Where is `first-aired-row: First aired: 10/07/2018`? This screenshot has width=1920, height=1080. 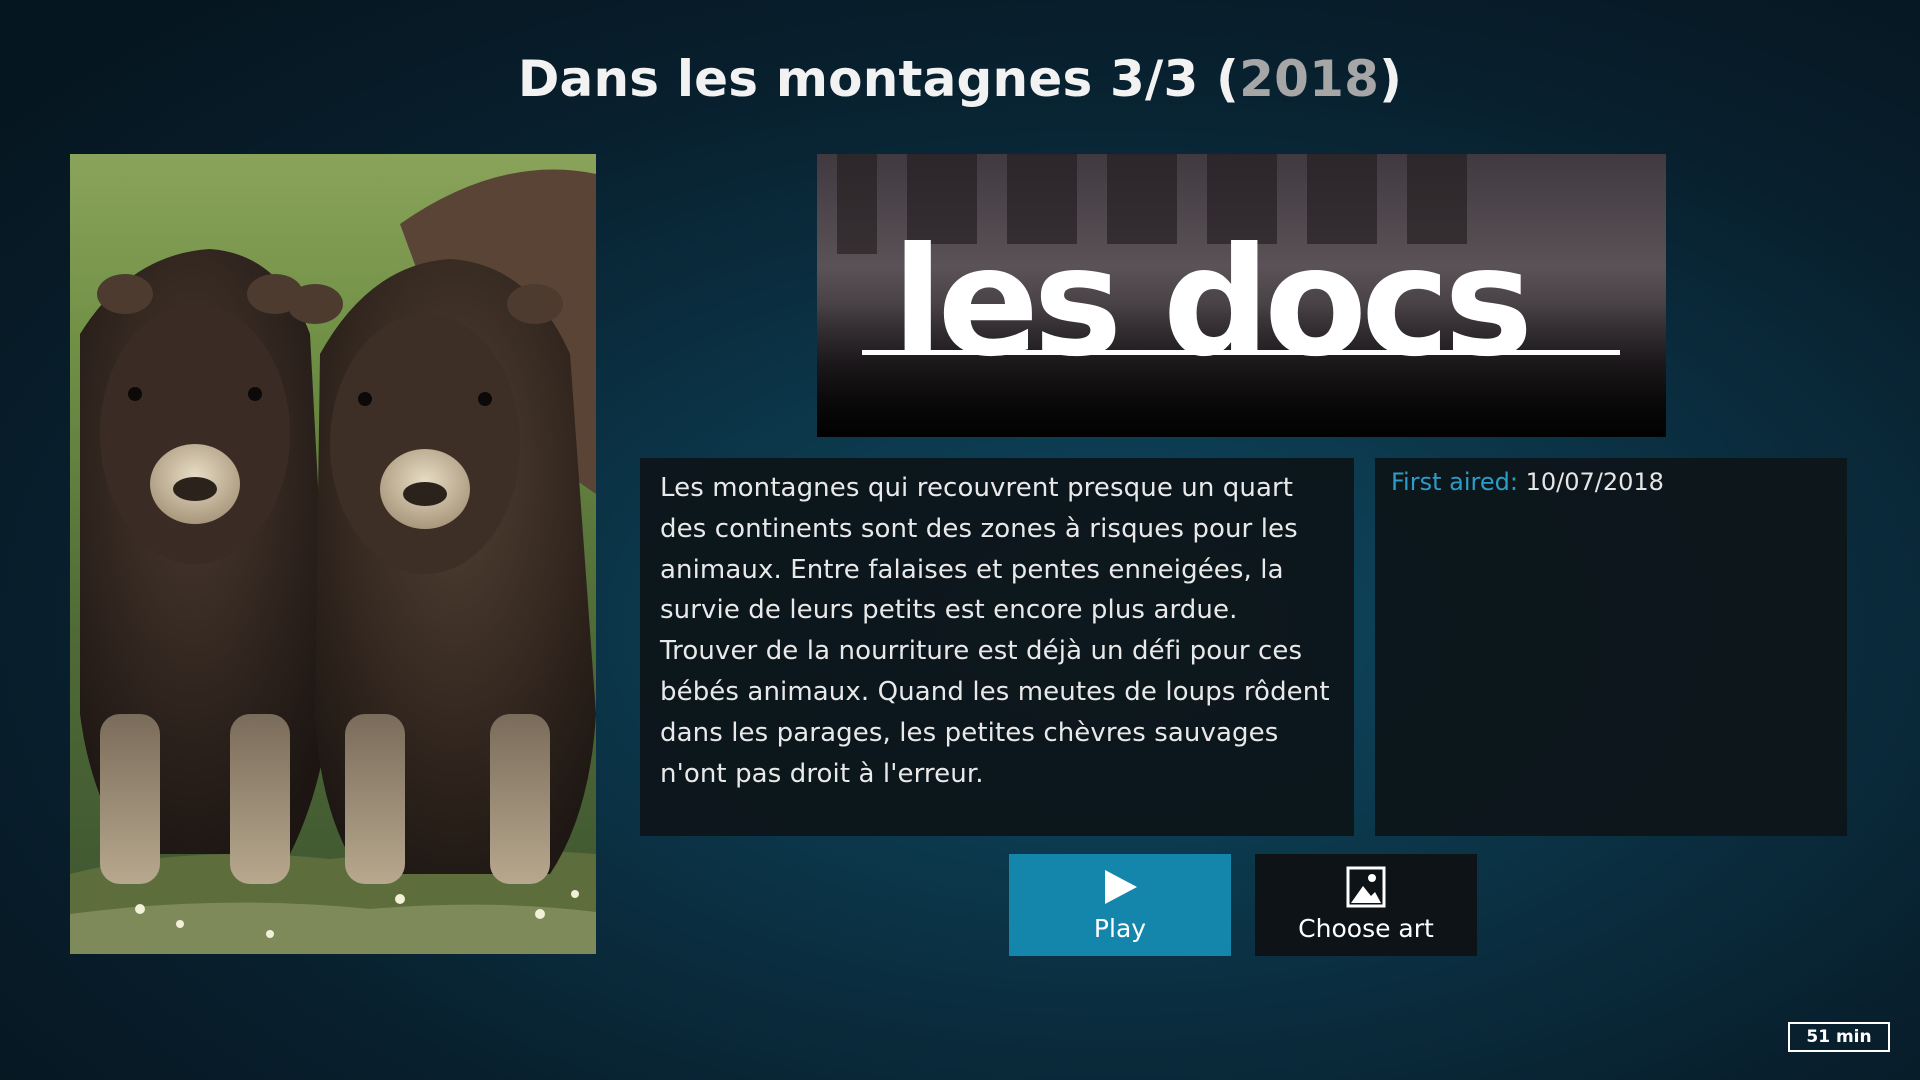
first-aired-row: First aired: 10/07/2018 is located at coordinates (1527, 482).